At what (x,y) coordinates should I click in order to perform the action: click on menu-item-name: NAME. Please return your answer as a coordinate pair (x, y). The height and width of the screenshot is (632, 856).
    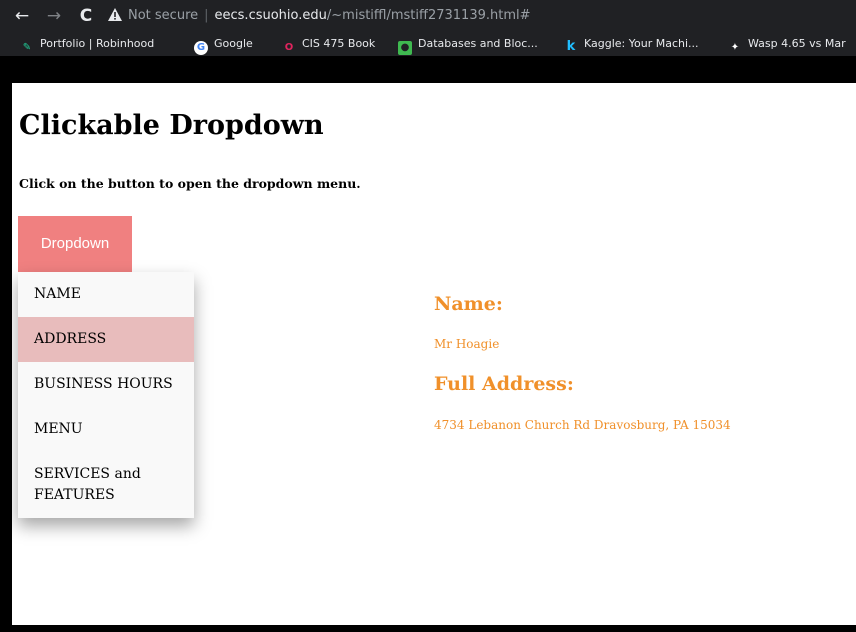
    Looking at the image, I should click on (106, 294).